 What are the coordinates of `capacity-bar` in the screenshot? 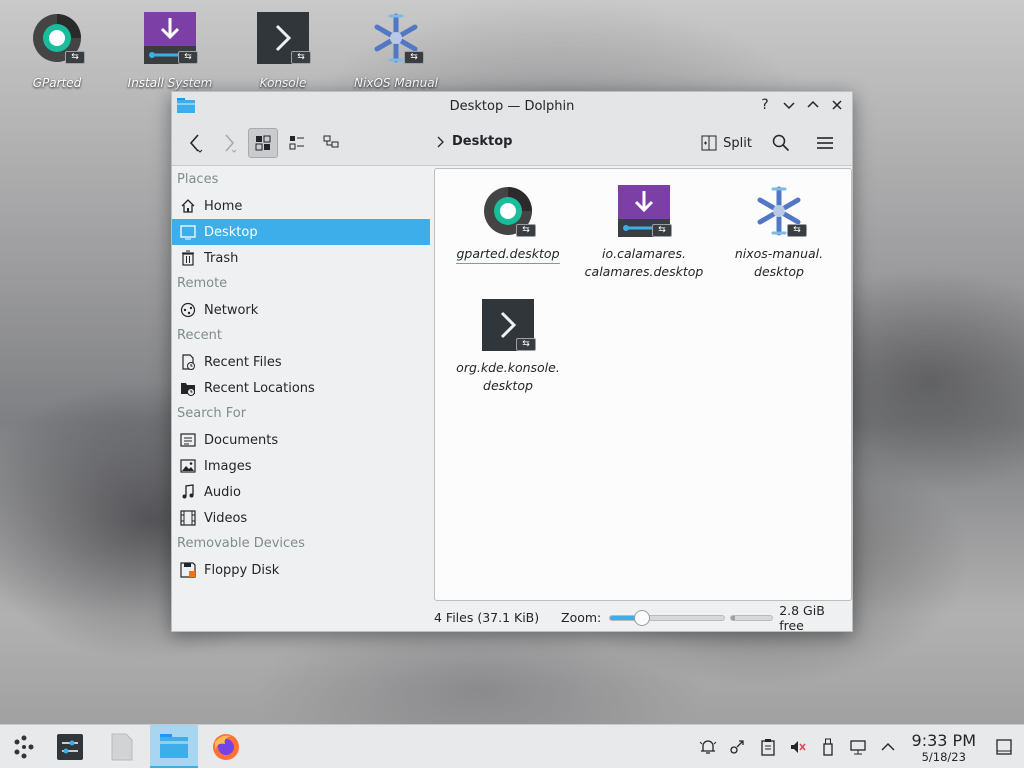 It's located at (752, 617).